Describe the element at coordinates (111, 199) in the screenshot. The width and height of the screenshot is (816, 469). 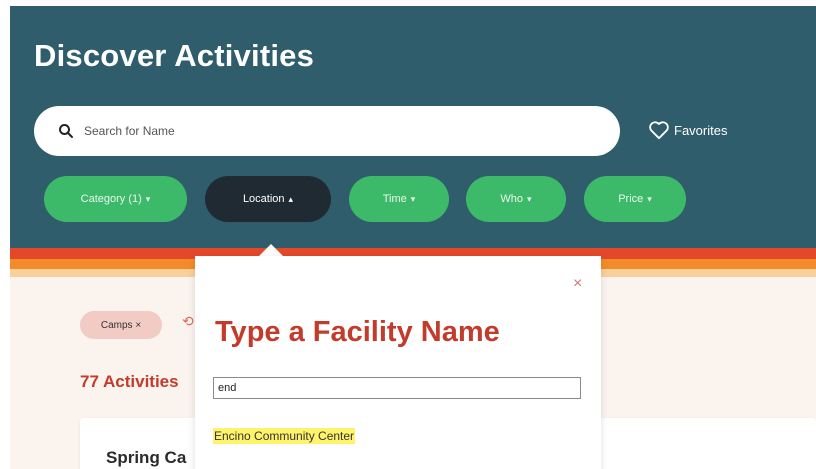
I see `filter-category-label: Category (1)` at that location.